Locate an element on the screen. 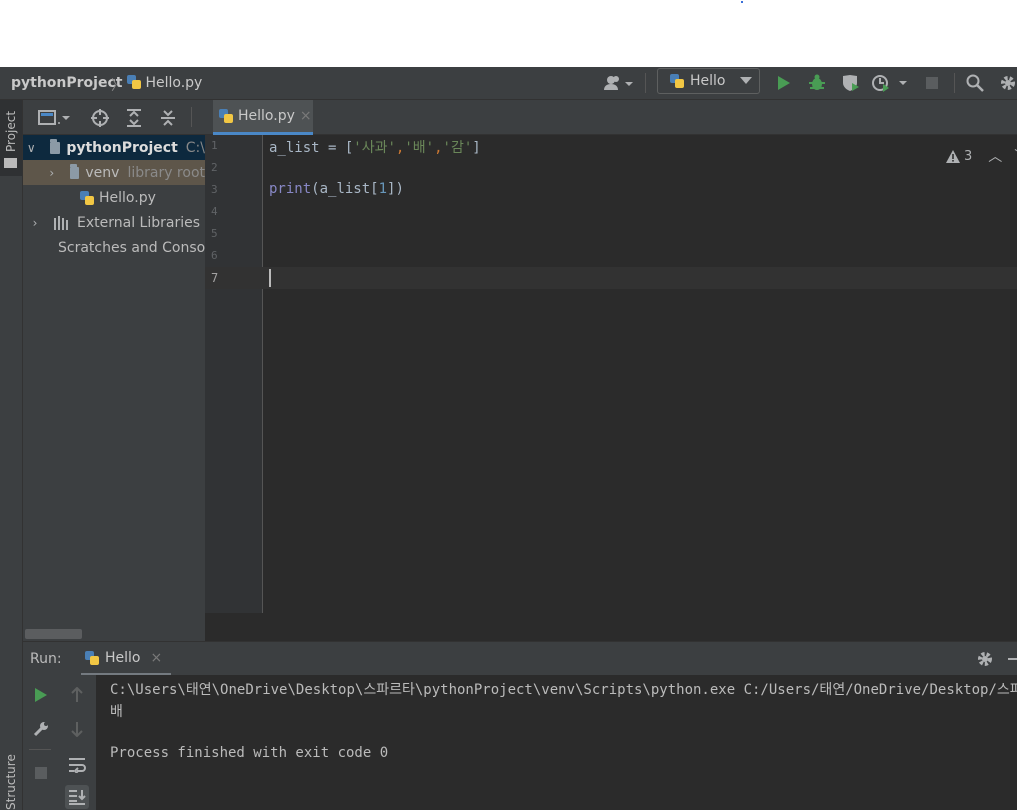  code-token: ]) is located at coordinates (395, 189).